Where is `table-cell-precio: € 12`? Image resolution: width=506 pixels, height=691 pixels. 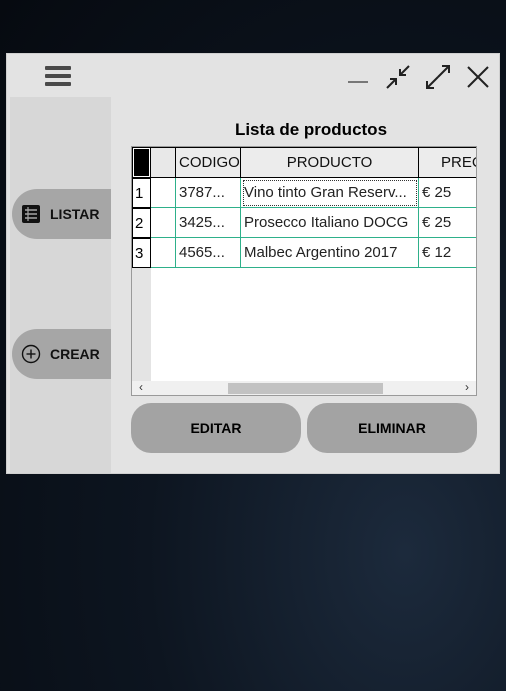
table-cell-precio: € 12 is located at coordinates (447, 253).